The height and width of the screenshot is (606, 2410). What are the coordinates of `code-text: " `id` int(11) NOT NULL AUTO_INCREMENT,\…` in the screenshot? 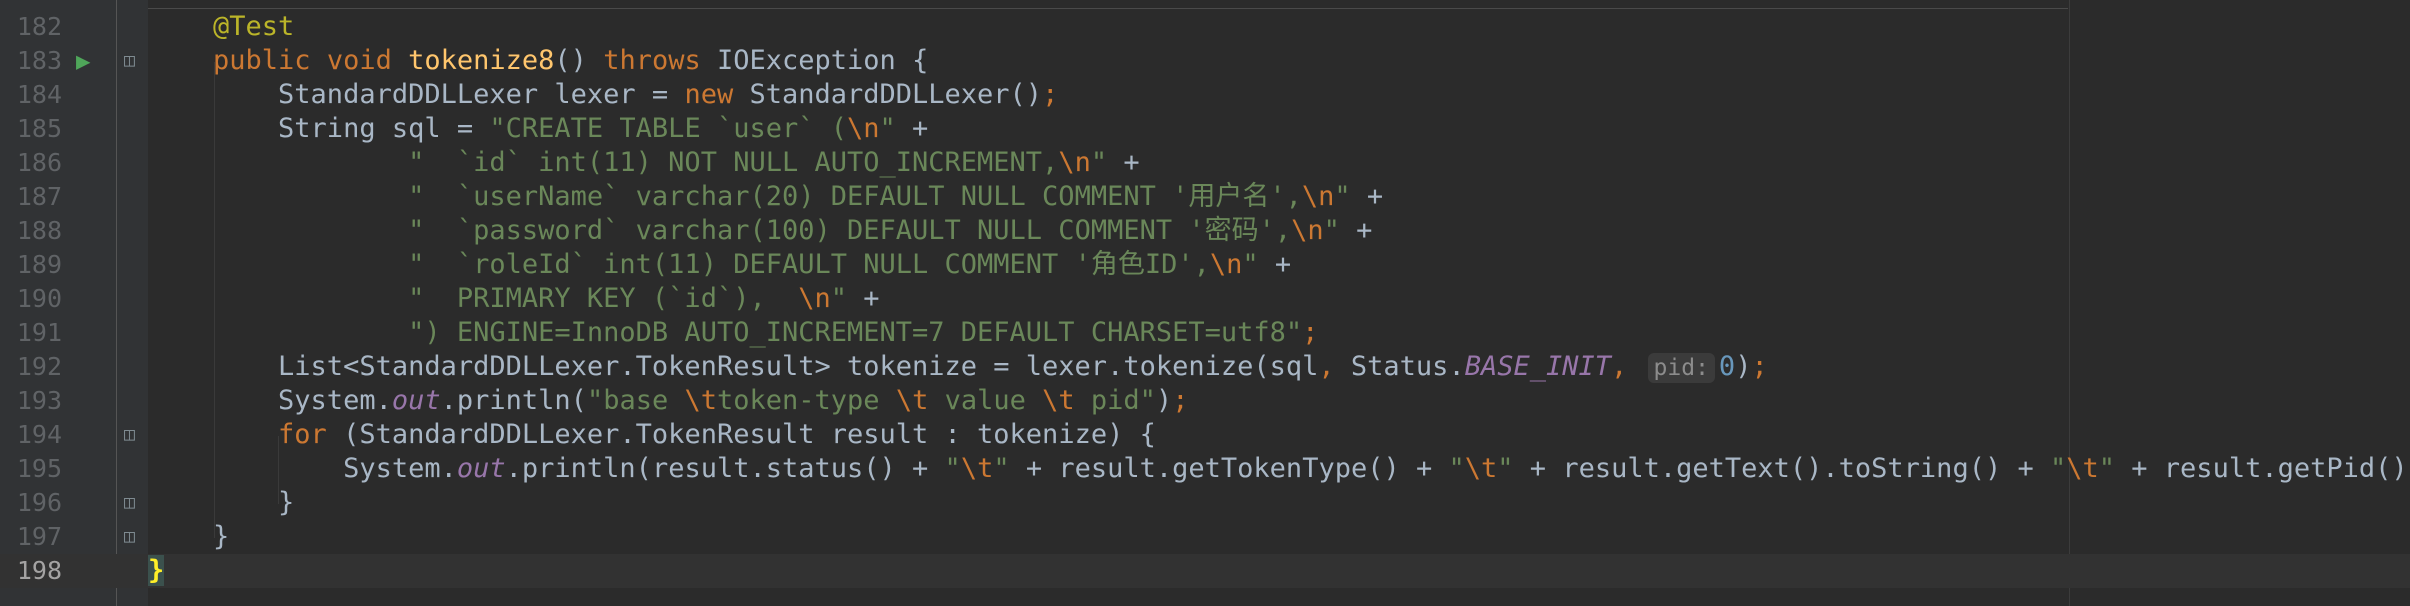 It's located at (644, 163).